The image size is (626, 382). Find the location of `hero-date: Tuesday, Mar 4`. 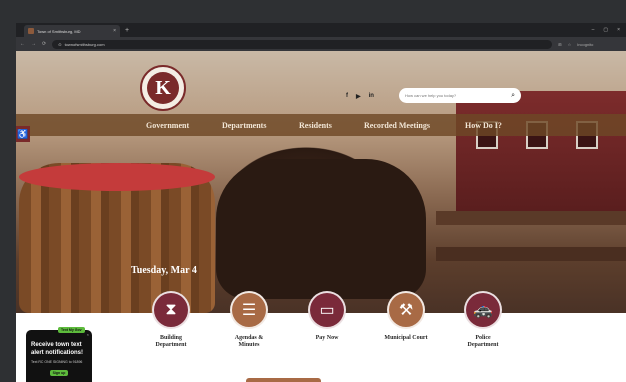

hero-date: Tuesday, Mar 4 is located at coordinates (164, 270).